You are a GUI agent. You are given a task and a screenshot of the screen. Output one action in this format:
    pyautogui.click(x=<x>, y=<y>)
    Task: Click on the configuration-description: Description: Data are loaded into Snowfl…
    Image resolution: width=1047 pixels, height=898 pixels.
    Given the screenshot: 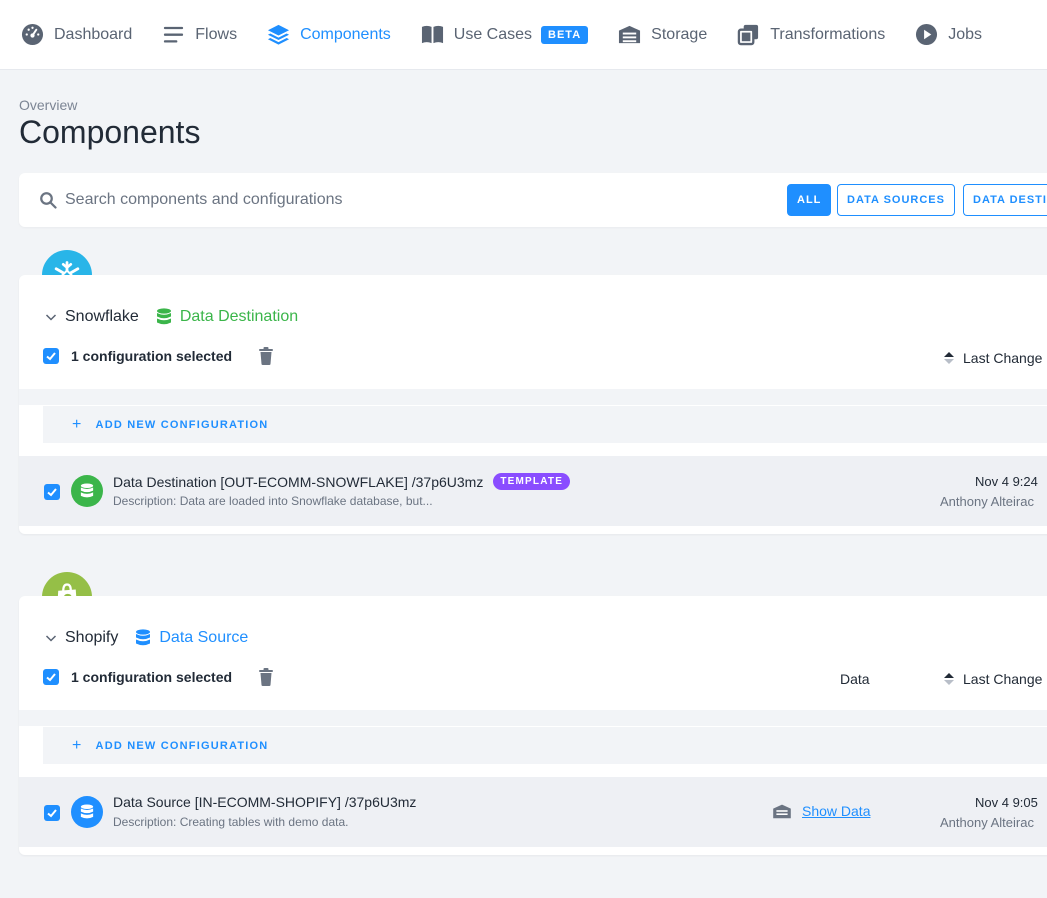 What is the action you would take?
    pyautogui.click(x=273, y=501)
    